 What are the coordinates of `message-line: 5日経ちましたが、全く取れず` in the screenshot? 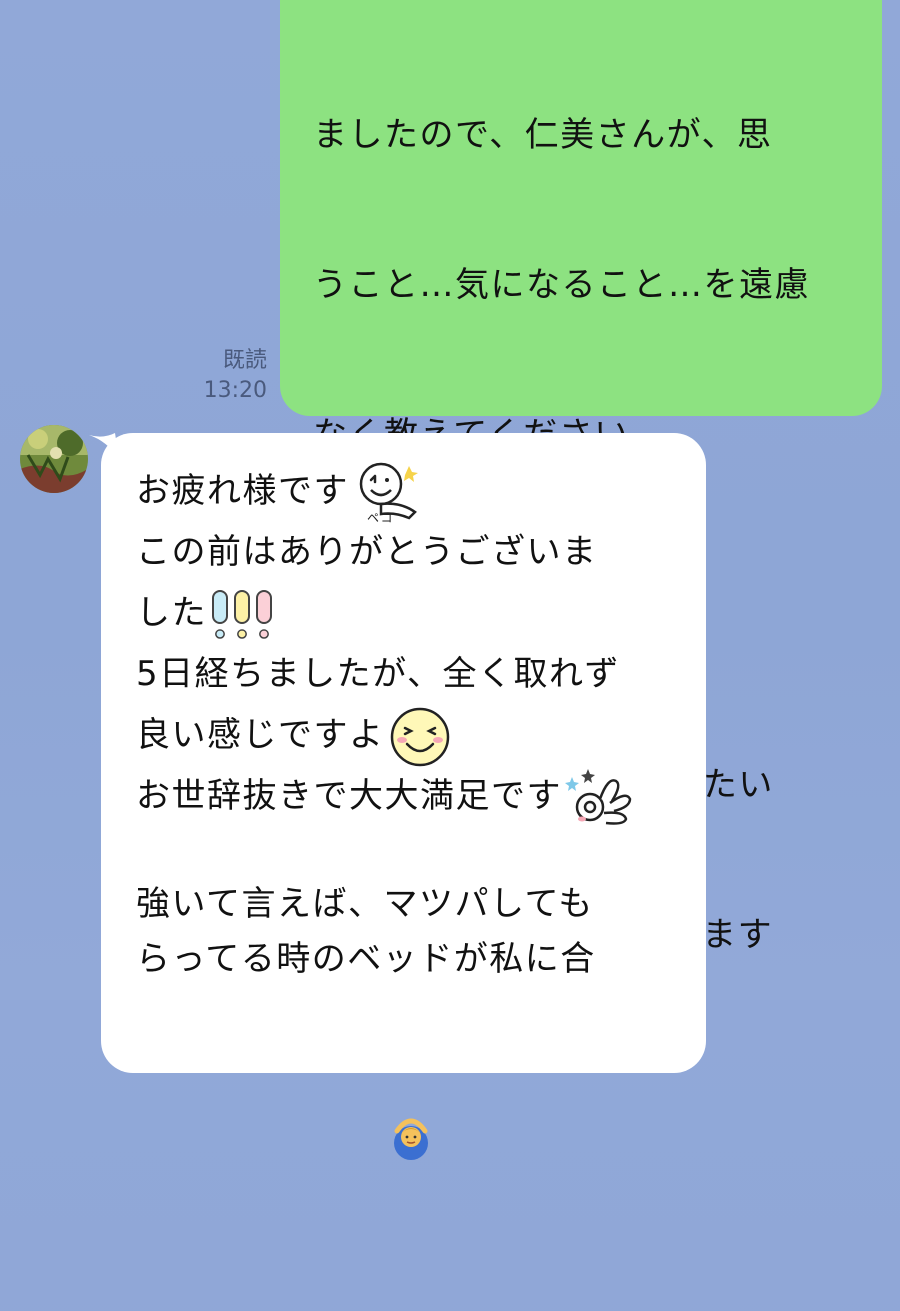 It's located at (378, 674).